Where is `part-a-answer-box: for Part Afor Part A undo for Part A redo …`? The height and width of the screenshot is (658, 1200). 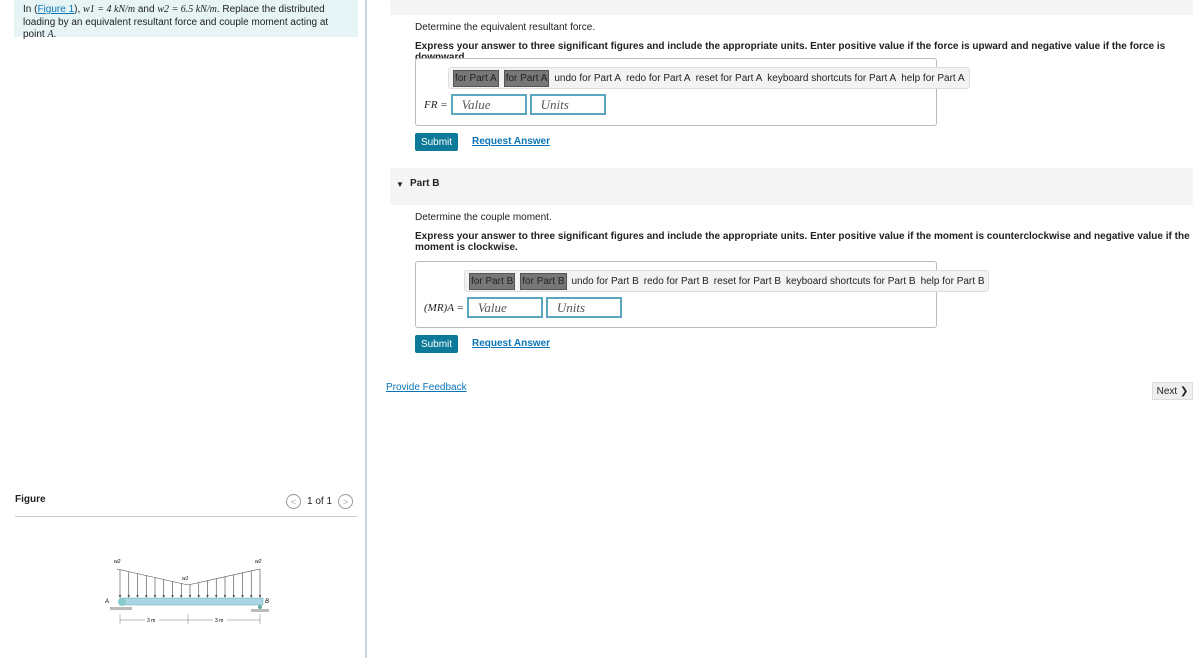
part-a-answer-box: for Part Afor Part A undo for Part A redo … is located at coordinates (692, 92).